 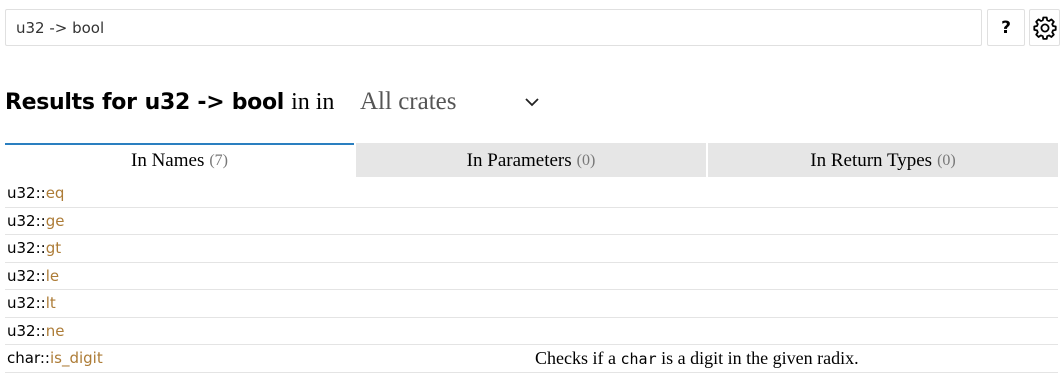 I want to click on gear-icon, so click(x=1044, y=28).